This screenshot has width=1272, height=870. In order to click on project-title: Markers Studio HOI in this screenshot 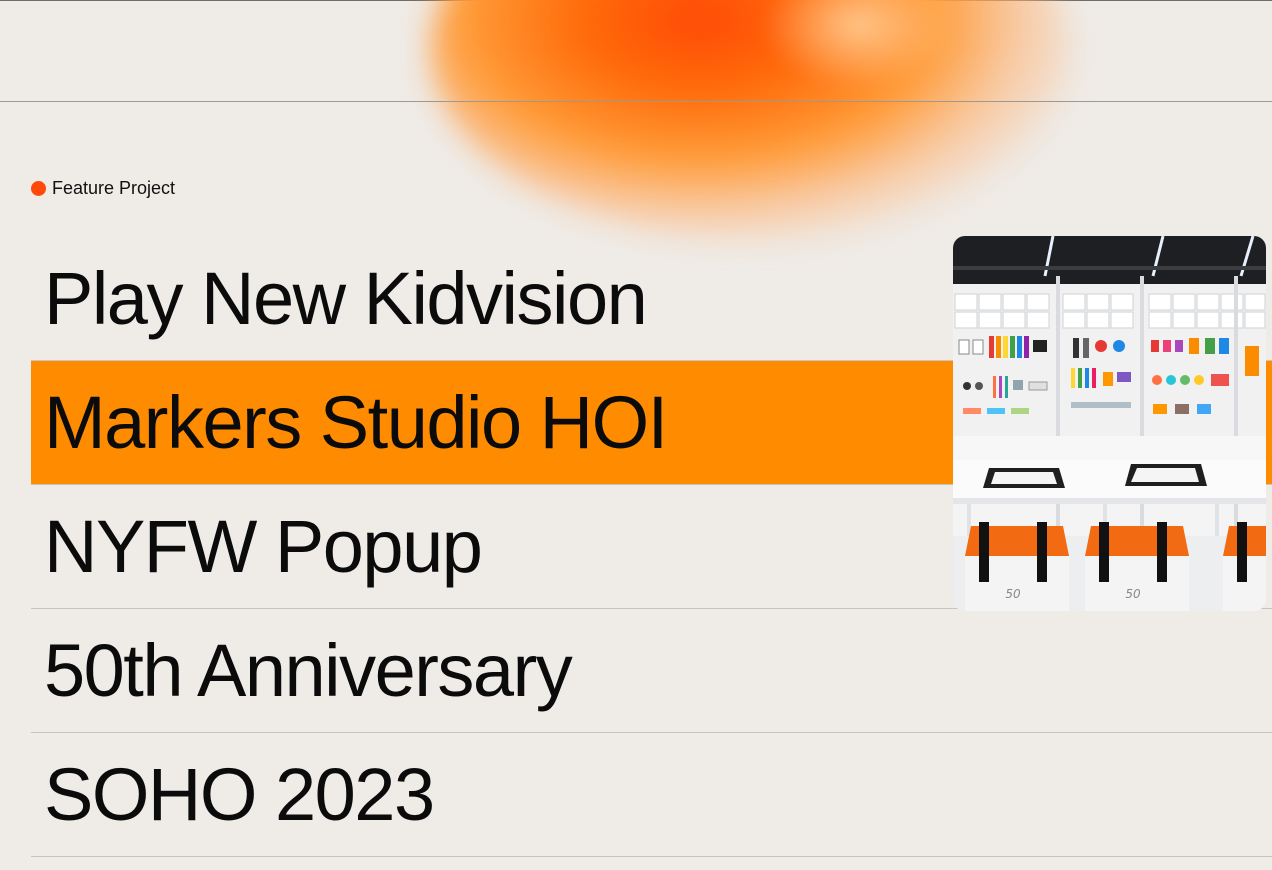, I will do `click(356, 422)`.